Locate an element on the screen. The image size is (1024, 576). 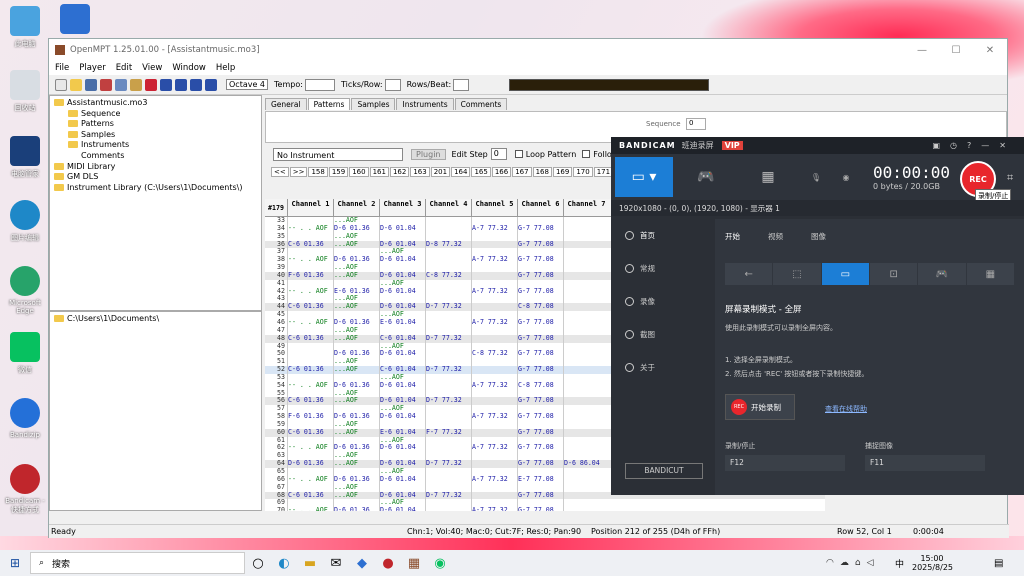
order-item: 170 is located at coordinates (583, 172).